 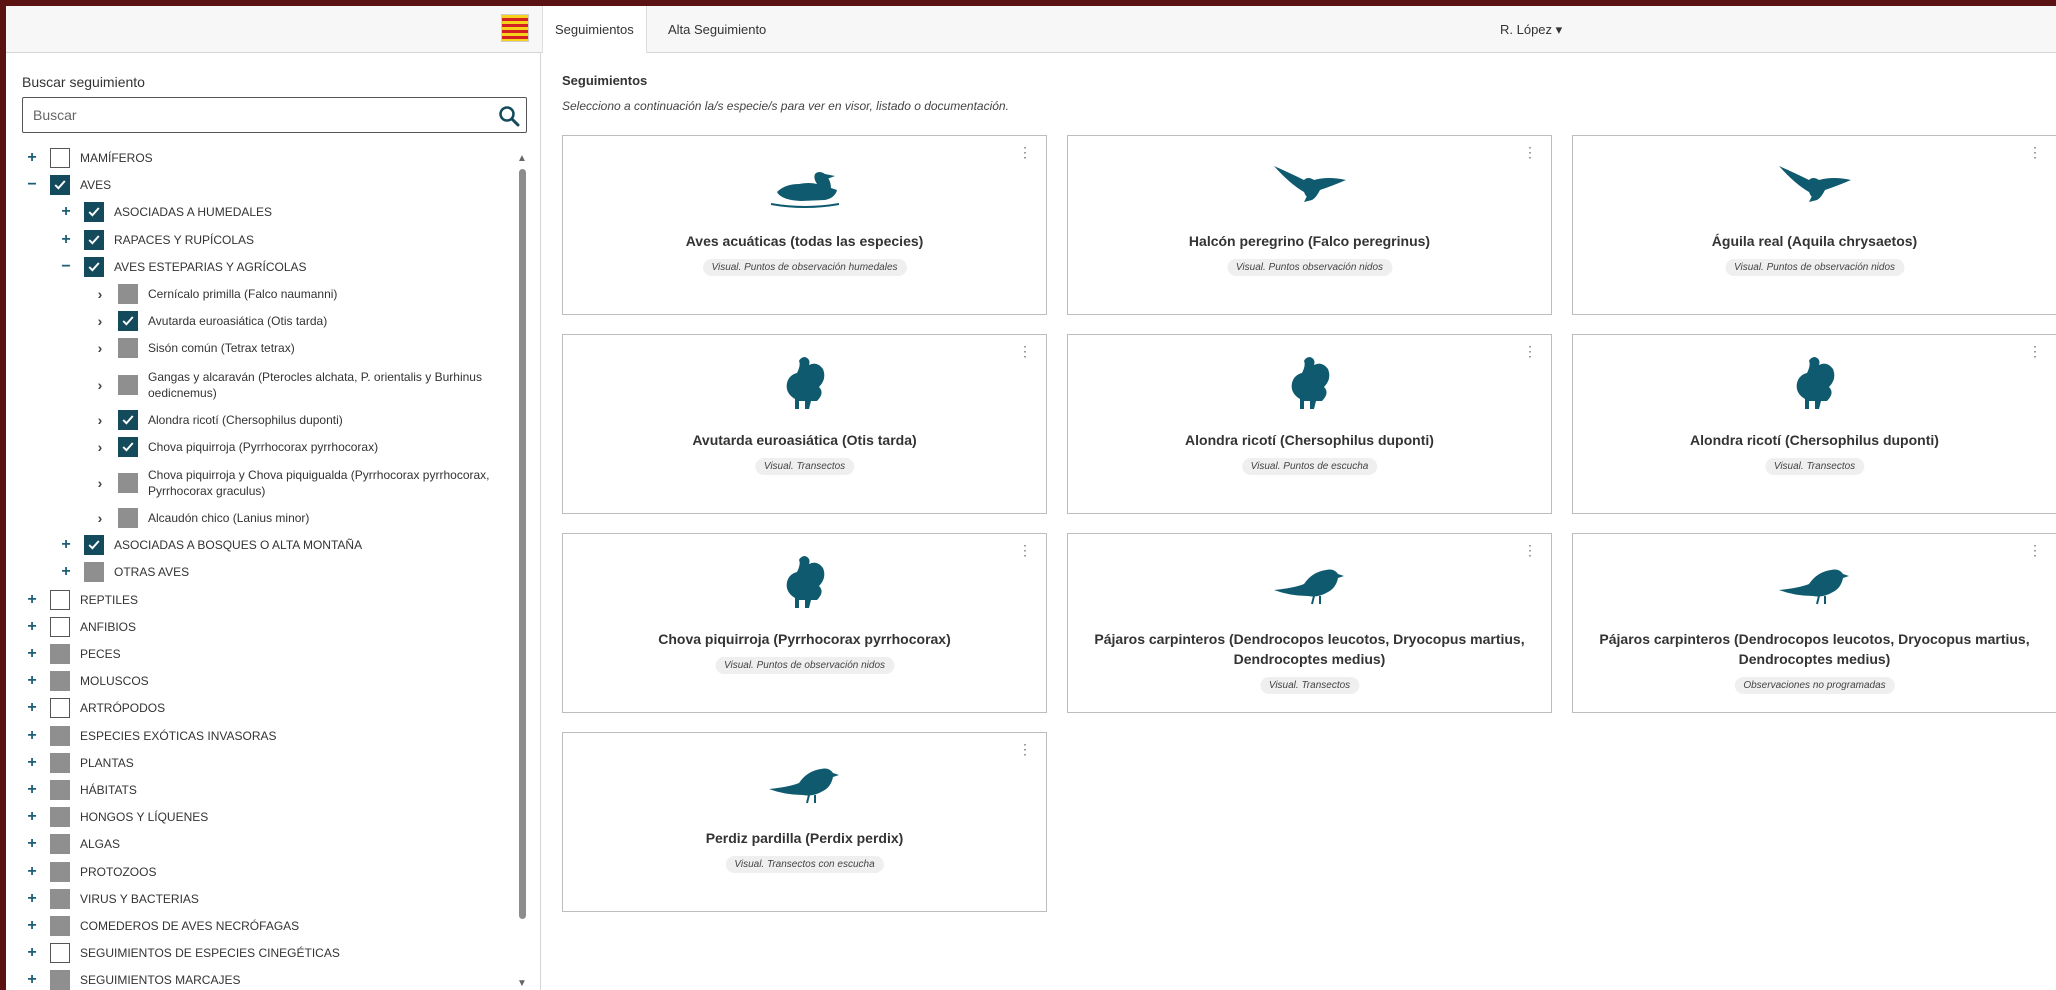 I want to click on sidebar-scrollbar: ▲ ▼, so click(x=522, y=571).